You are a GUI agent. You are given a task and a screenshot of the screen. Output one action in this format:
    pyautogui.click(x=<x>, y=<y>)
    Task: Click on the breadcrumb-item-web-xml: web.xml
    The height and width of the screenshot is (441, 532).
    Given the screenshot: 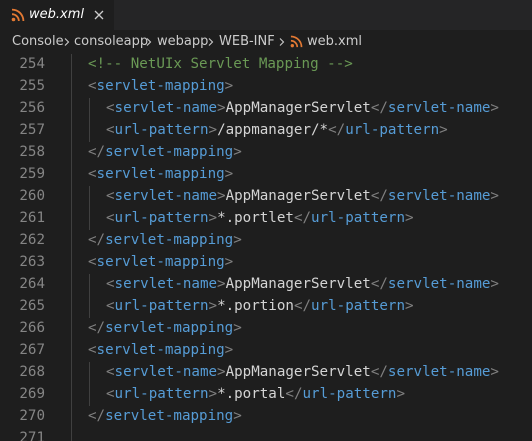 What is the action you would take?
    pyautogui.click(x=334, y=42)
    